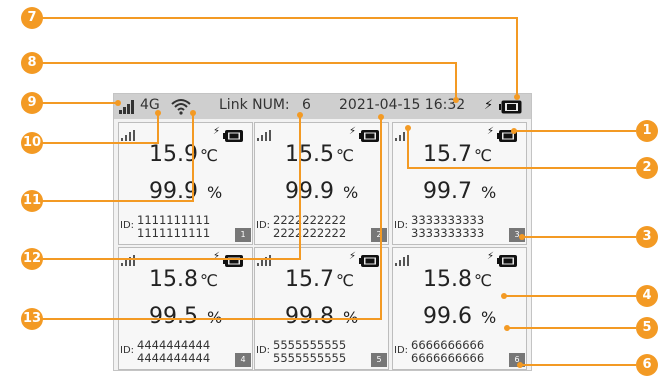  What do you see at coordinates (32, 18) in the screenshot?
I see `callout-7: 7` at bounding box center [32, 18].